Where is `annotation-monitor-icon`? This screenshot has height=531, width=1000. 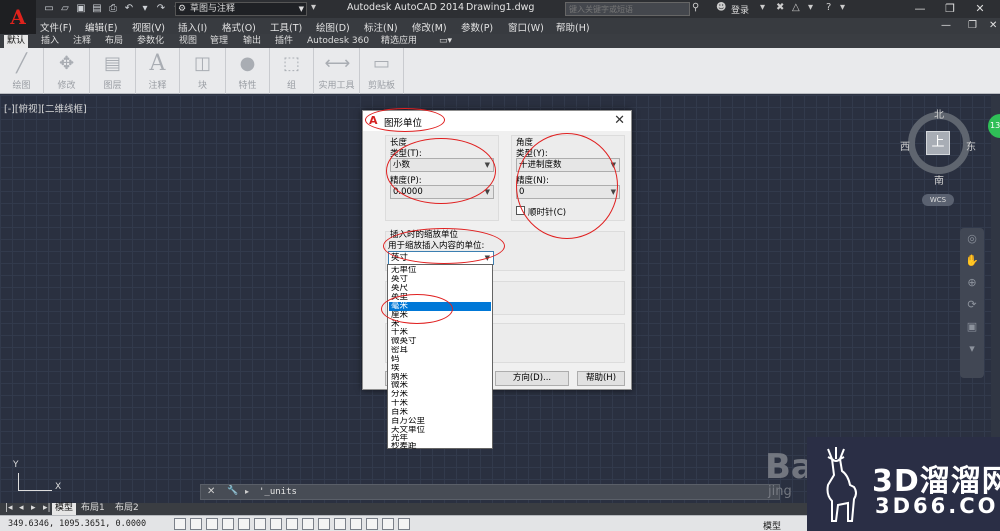 annotation-monitor-icon is located at coordinates (404, 524).